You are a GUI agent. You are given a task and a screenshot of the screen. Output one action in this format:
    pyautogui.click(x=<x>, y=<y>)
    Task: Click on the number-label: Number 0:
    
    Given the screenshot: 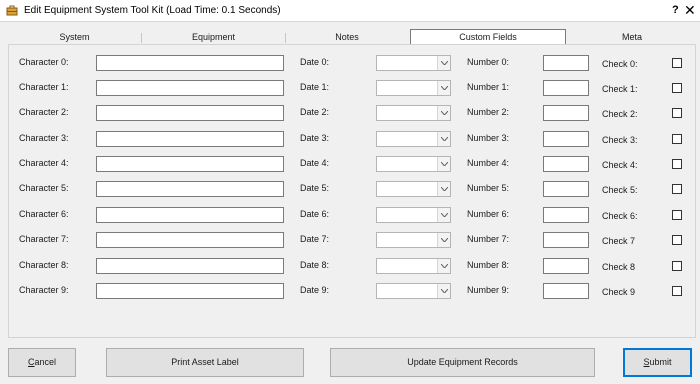 What is the action you would take?
    pyautogui.click(x=488, y=62)
    